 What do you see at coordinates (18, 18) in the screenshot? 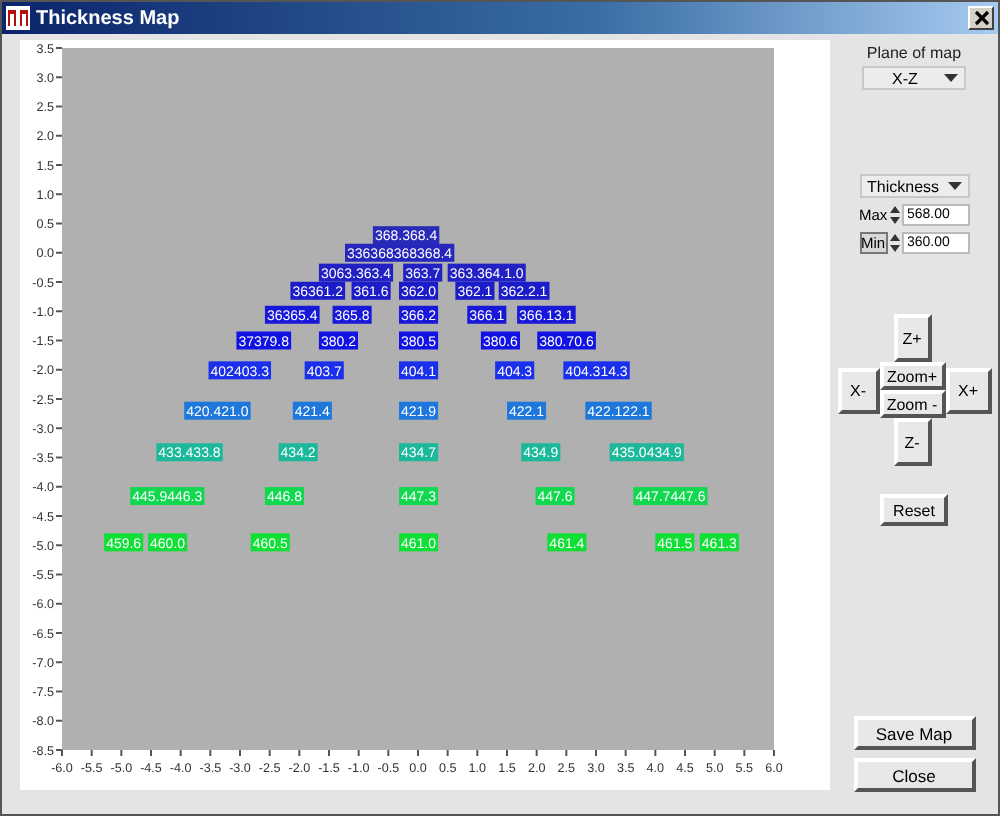
I see `app-icon` at bounding box center [18, 18].